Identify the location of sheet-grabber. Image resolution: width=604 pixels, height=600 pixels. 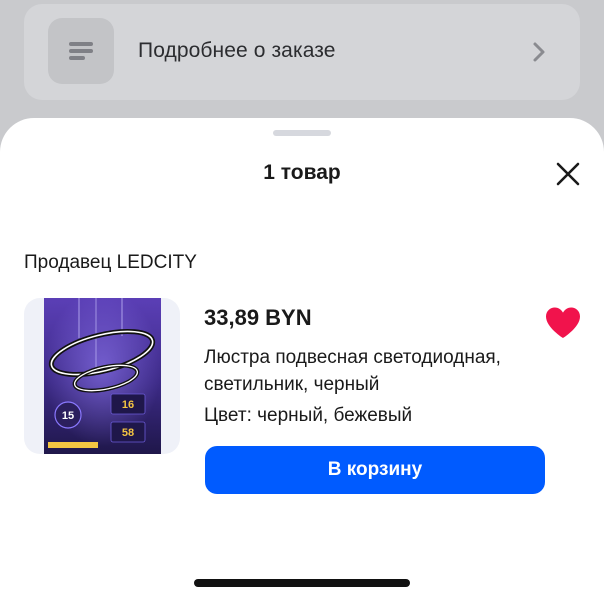
(302, 133).